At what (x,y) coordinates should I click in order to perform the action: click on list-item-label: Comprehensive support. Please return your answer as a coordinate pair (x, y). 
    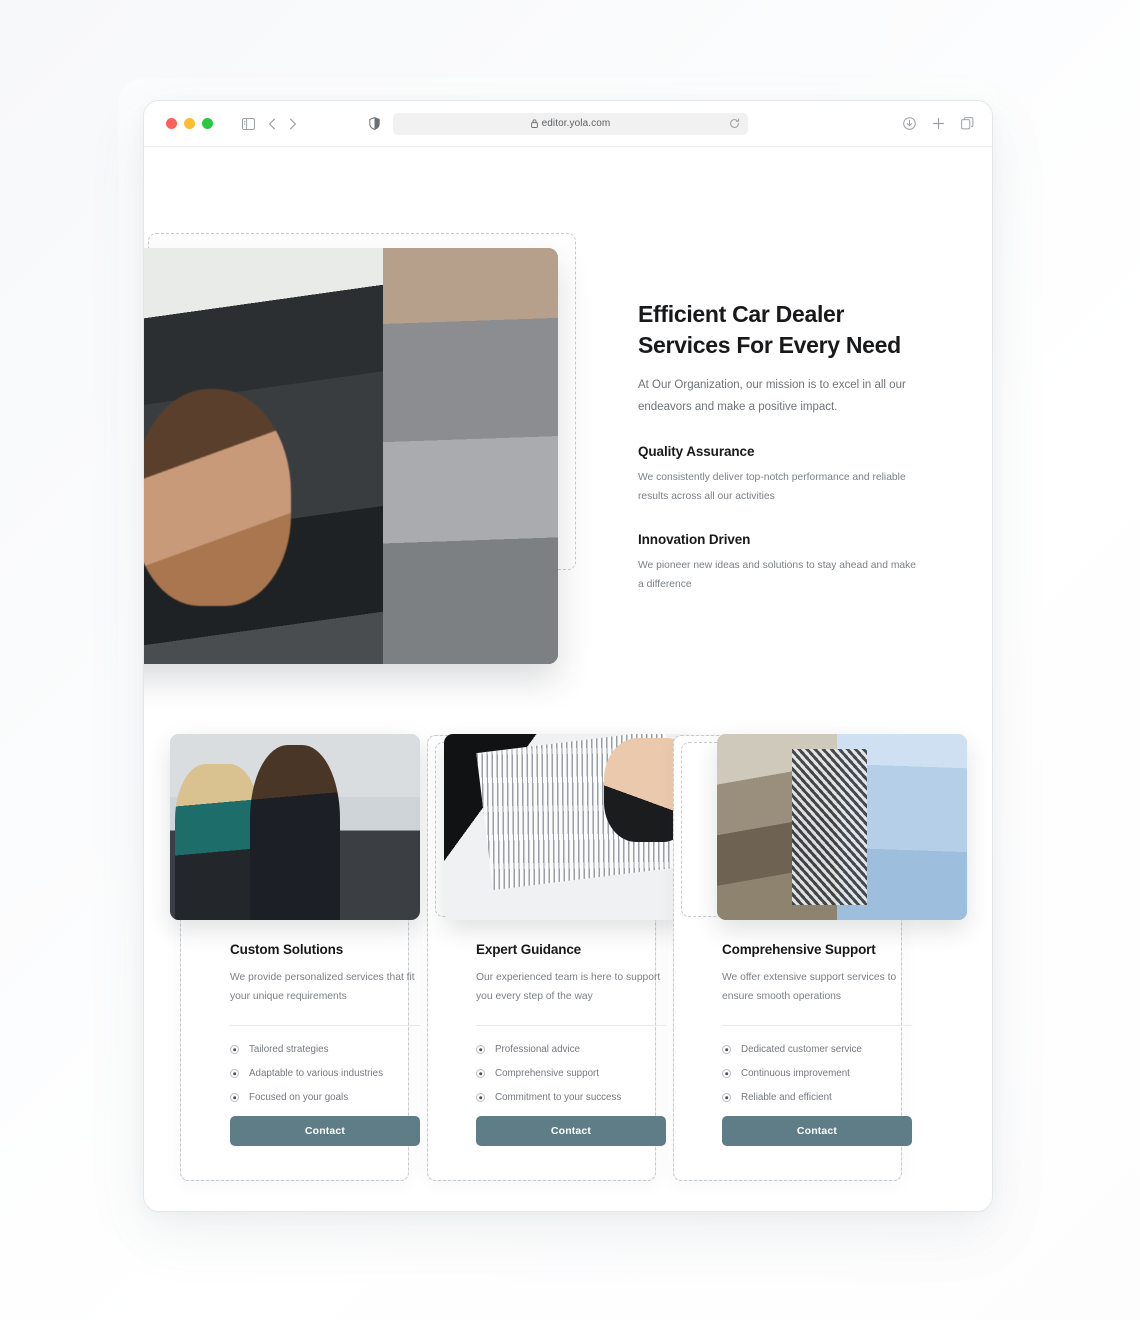
    Looking at the image, I should click on (547, 1074).